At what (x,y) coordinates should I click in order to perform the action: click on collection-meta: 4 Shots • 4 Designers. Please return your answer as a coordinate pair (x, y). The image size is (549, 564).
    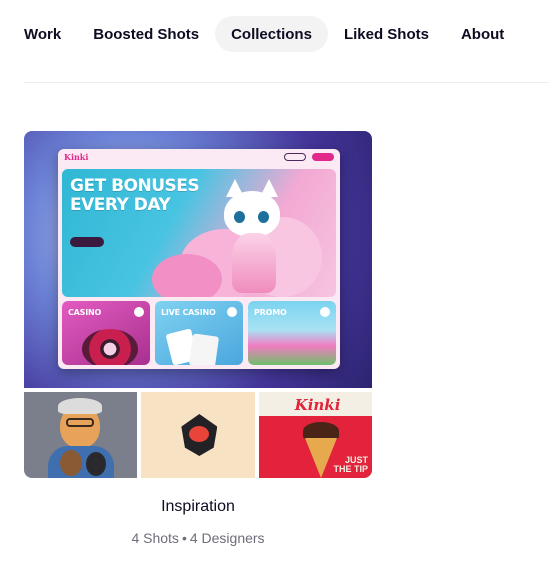
    Looking at the image, I should click on (198, 538).